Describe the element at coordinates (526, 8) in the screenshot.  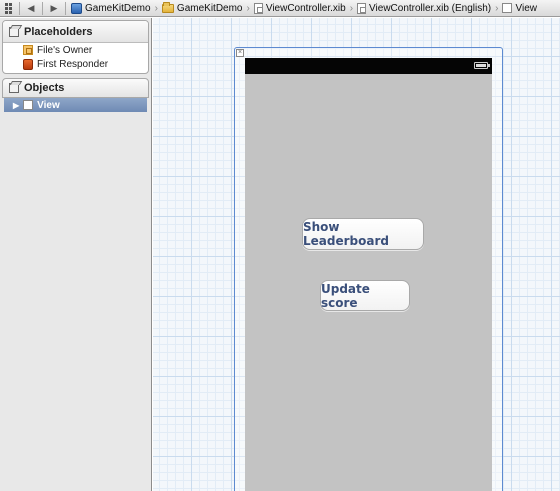
I see `breadcrumb-label: View` at that location.